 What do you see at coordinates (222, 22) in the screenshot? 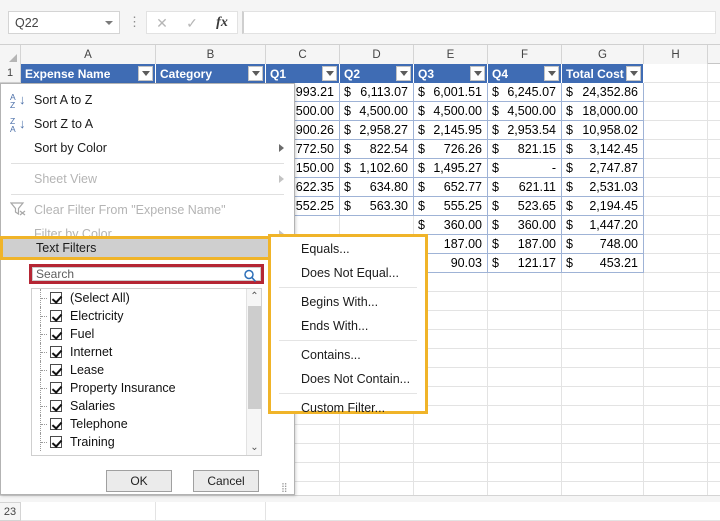
I see `insert-function-icon: fx` at bounding box center [222, 22].